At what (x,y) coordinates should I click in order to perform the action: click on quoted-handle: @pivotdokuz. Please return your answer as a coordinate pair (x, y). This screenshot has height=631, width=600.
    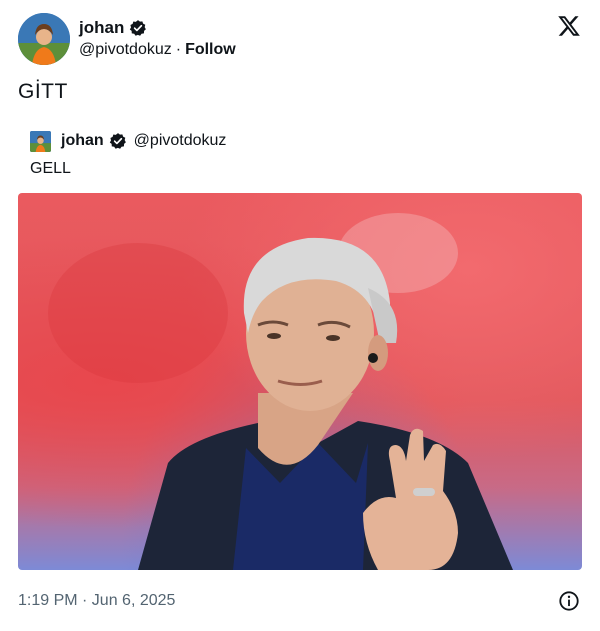
    Looking at the image, I should click on (180, 141).